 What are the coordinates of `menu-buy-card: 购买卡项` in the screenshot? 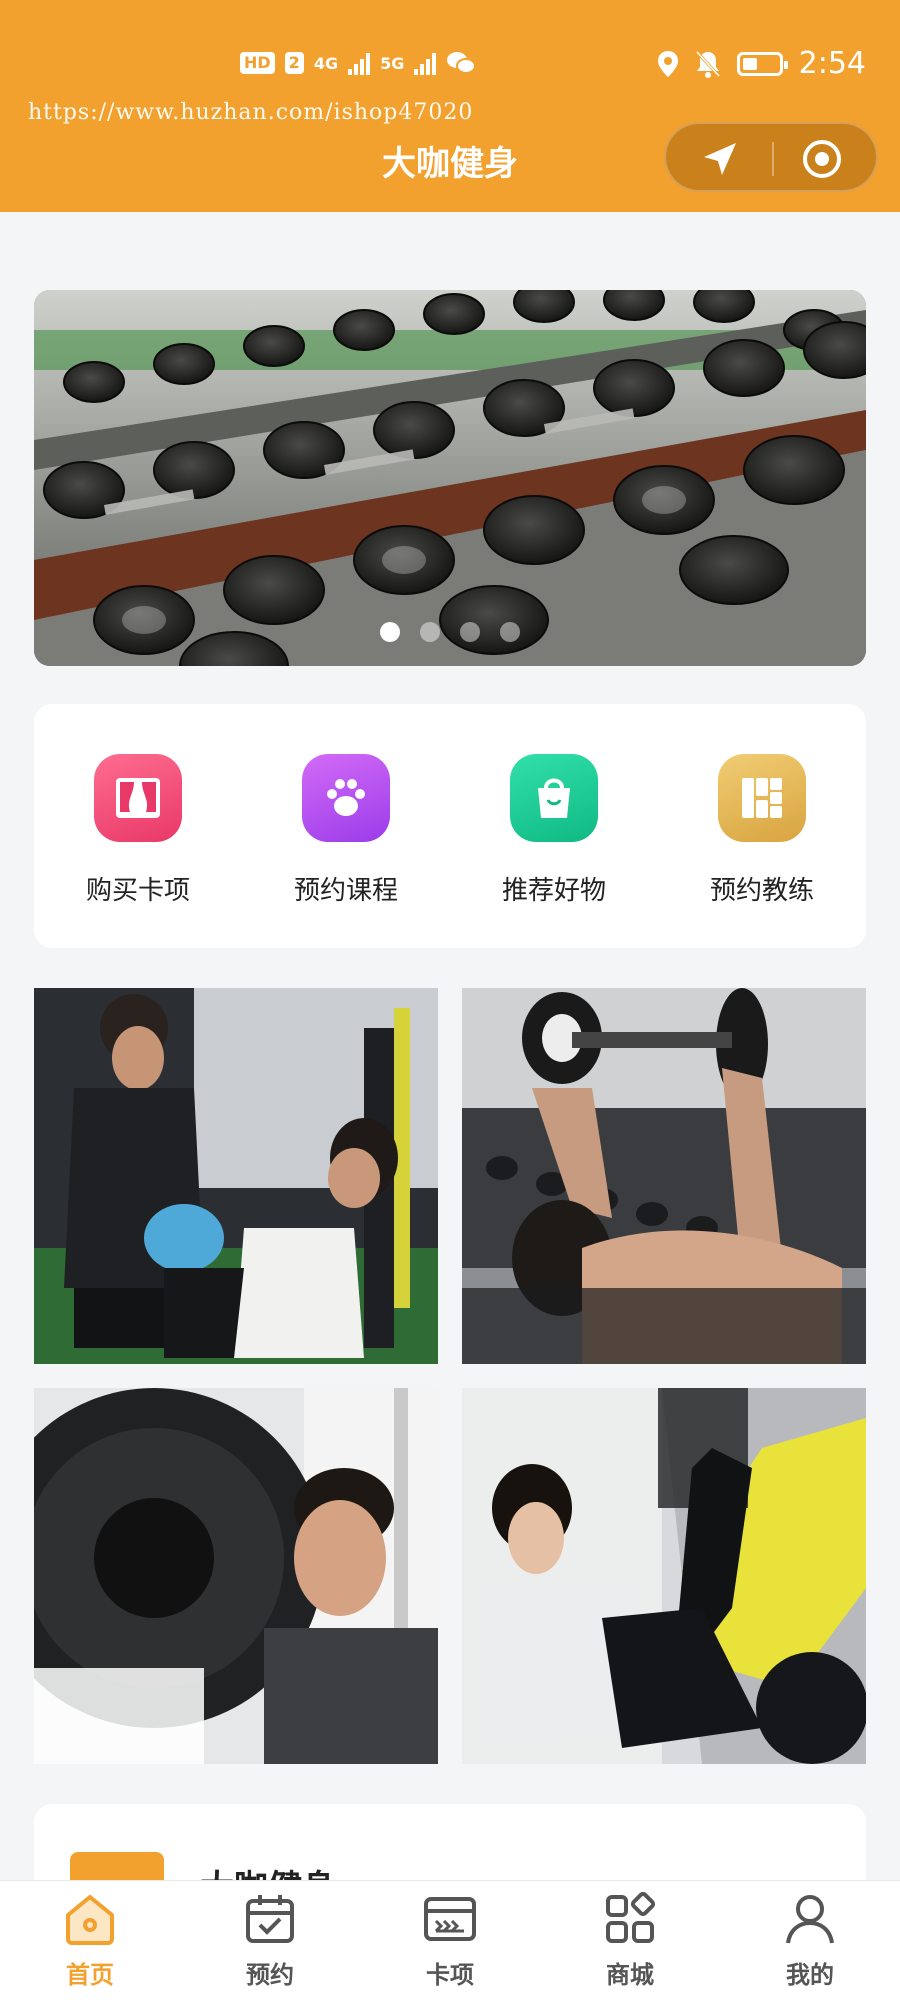 It's located at (138, 826).